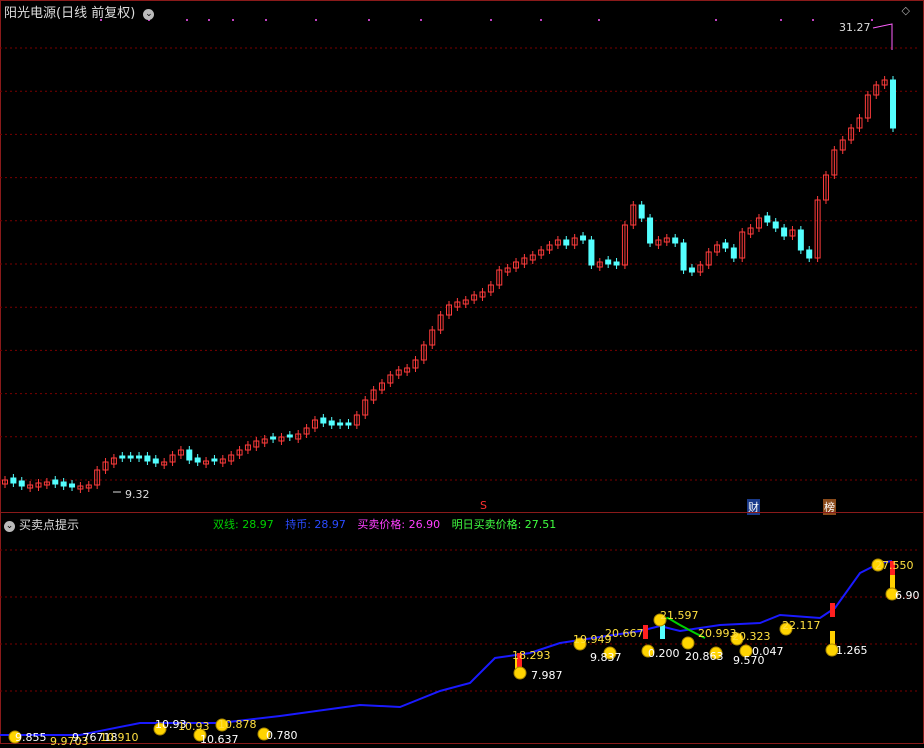  I want to click on price-signal-label: 0.047, so click(768, 651).